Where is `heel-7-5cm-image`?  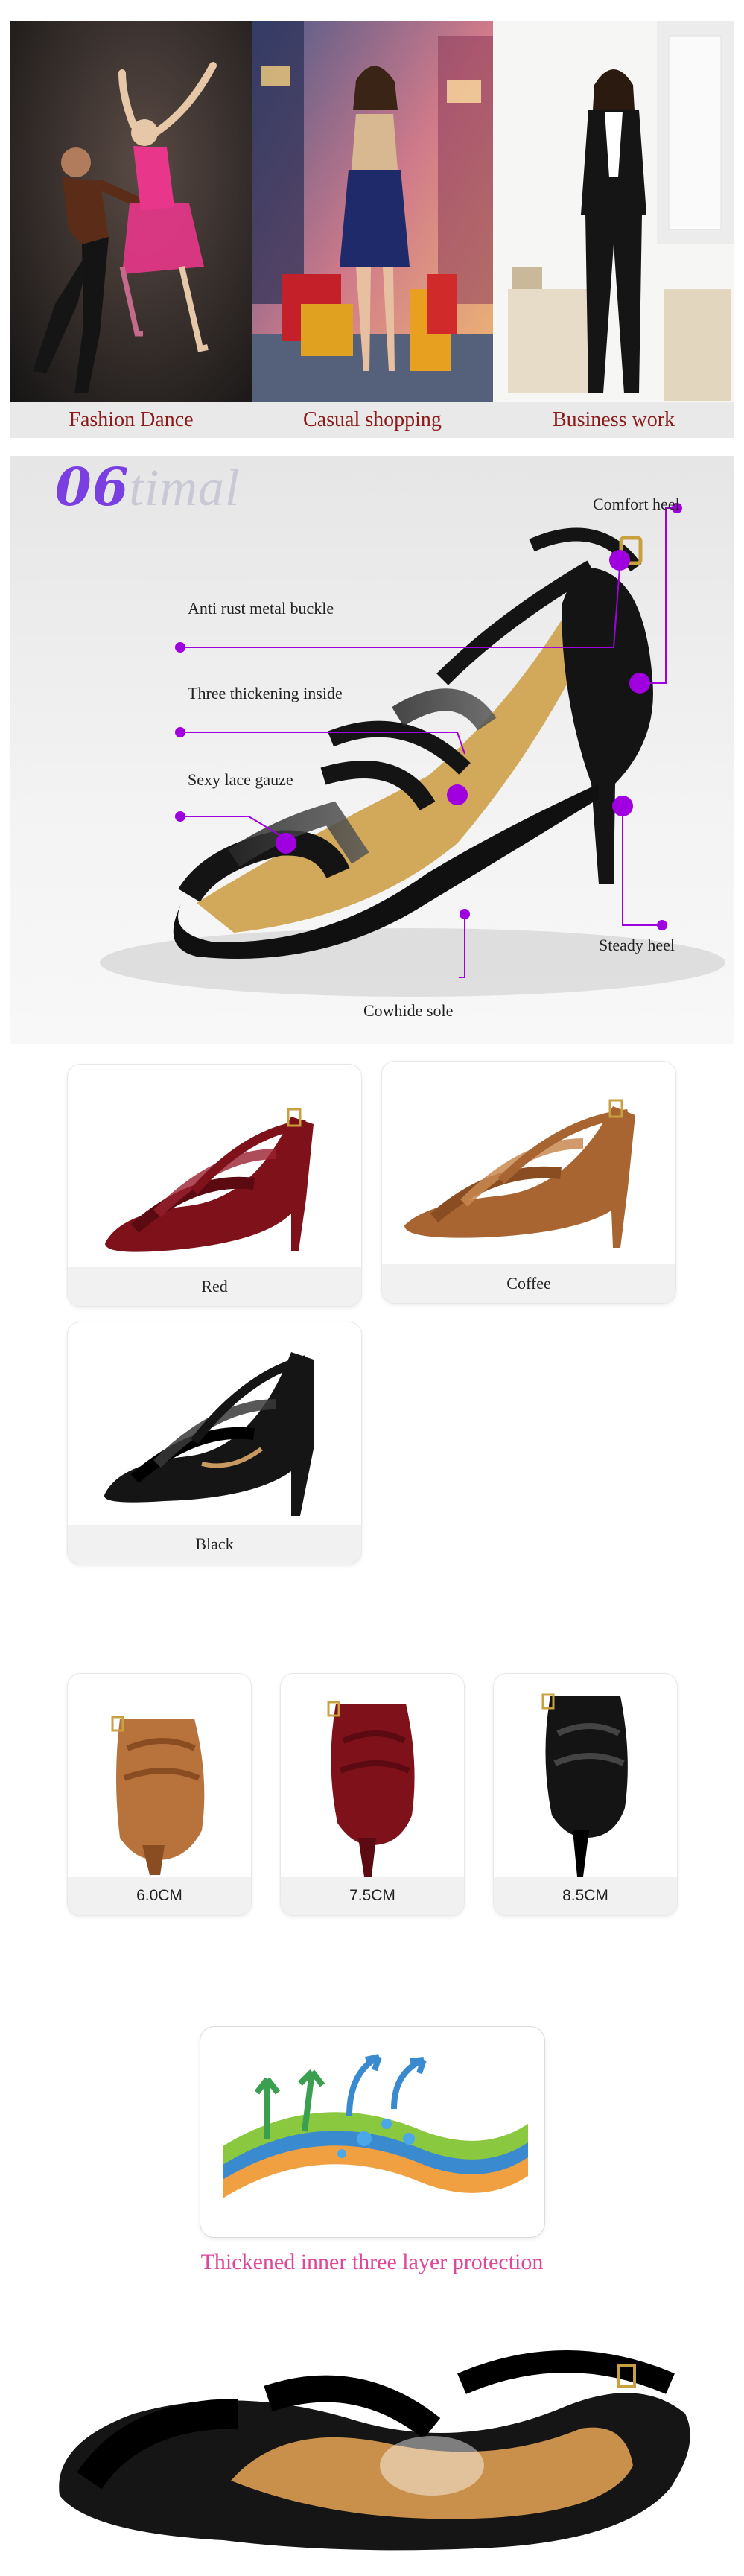 heel-7-5cm-image is located at coordinates (371, 1789).